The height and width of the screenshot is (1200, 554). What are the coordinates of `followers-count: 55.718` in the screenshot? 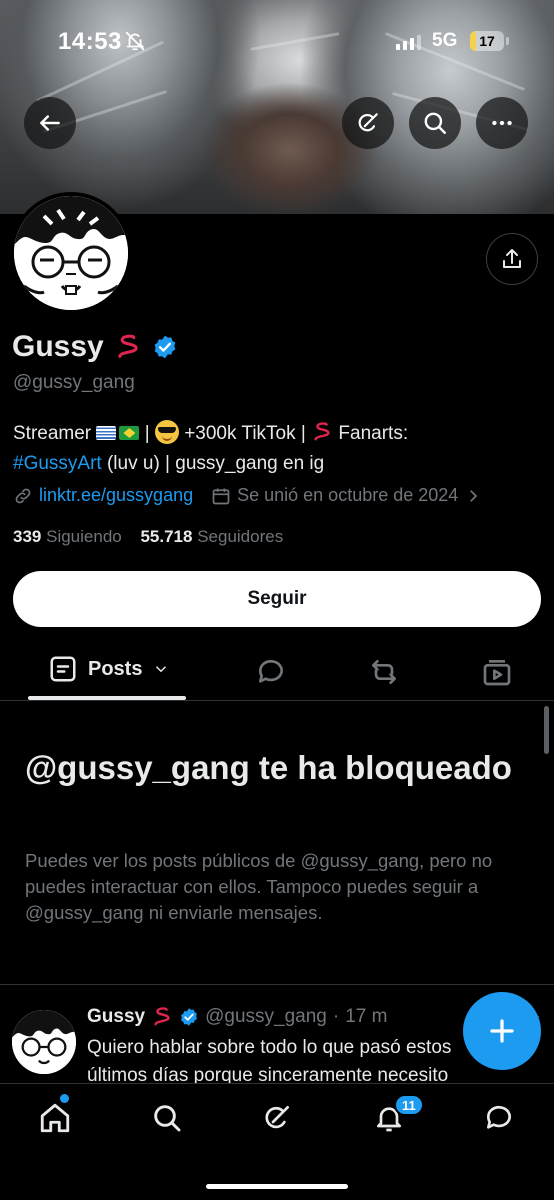 It's located at (166, 536).